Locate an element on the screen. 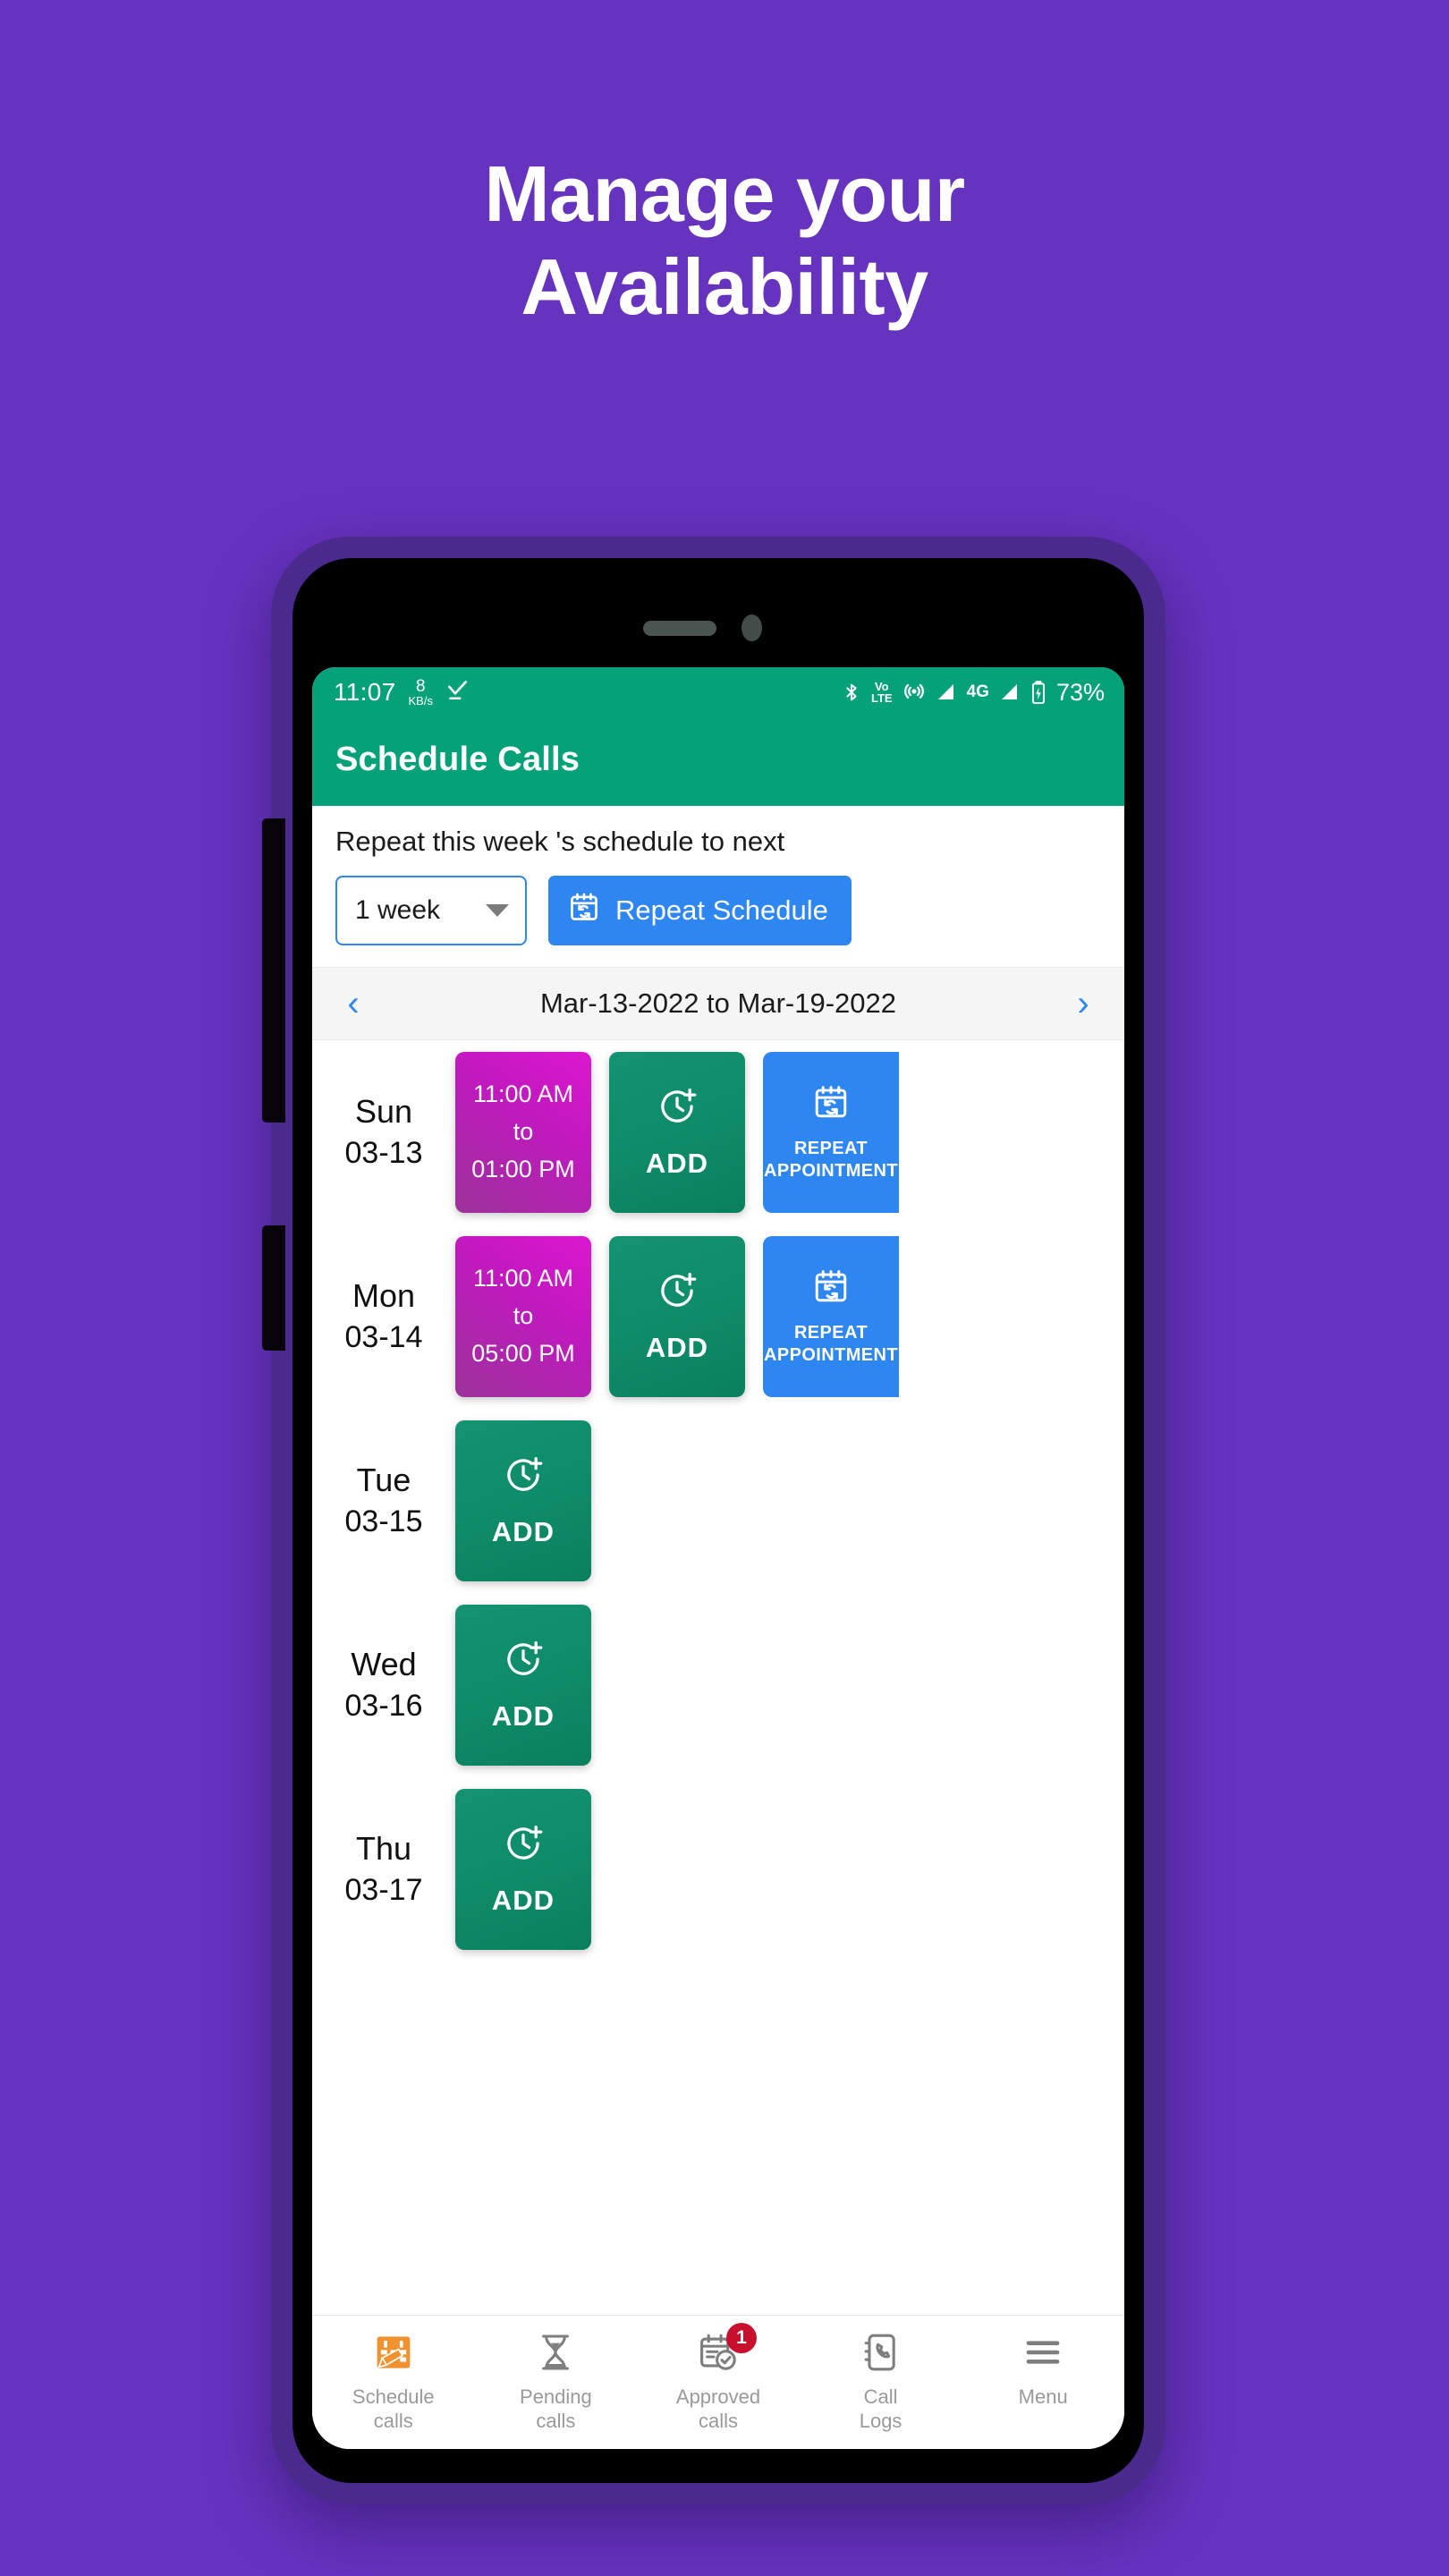 The width and height of the screenshot is (1449, 2576). nav-icon-wrapper: 1 is located at coordinates (727, 2350).